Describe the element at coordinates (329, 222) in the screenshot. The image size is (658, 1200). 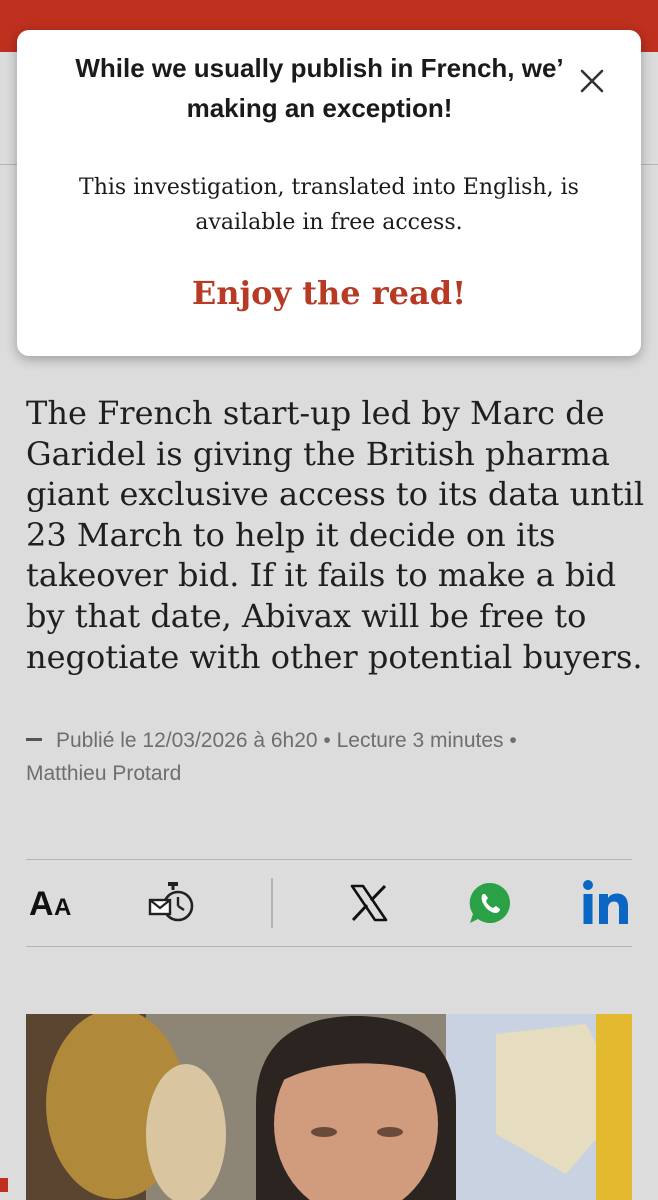
I see `popup-message-line: available in free access.` at that location.